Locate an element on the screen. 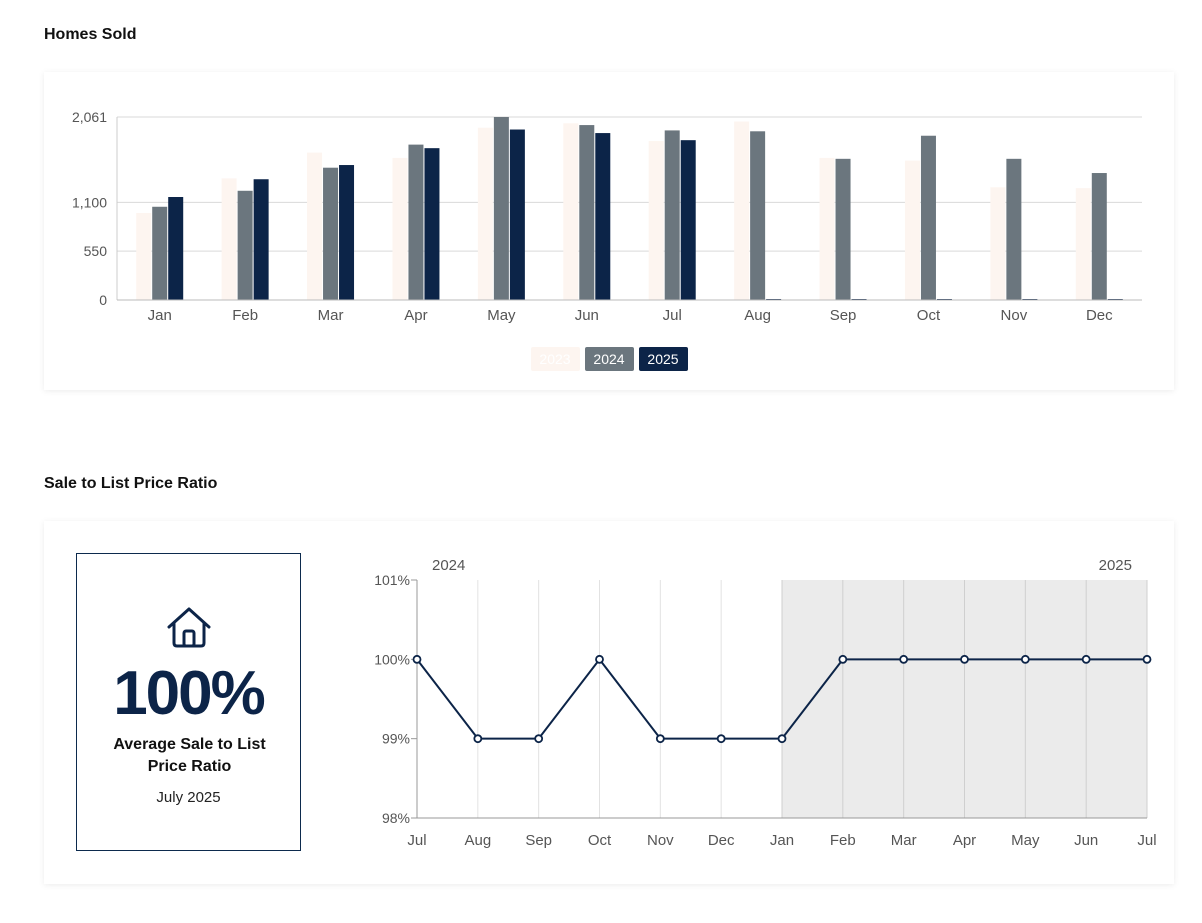 The width and height of the screenshot is (1202, 923). y-tick-label: 0 is located at coordinates (103, 300).